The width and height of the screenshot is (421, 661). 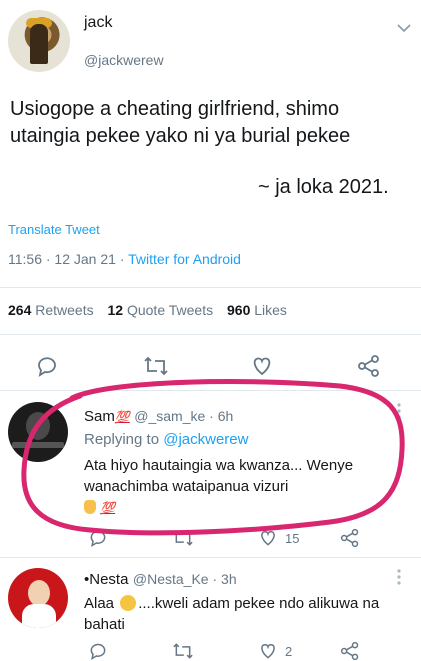 I want to click on quotes-stat: 12 Quote Tweets, so click(x=161, y=310).